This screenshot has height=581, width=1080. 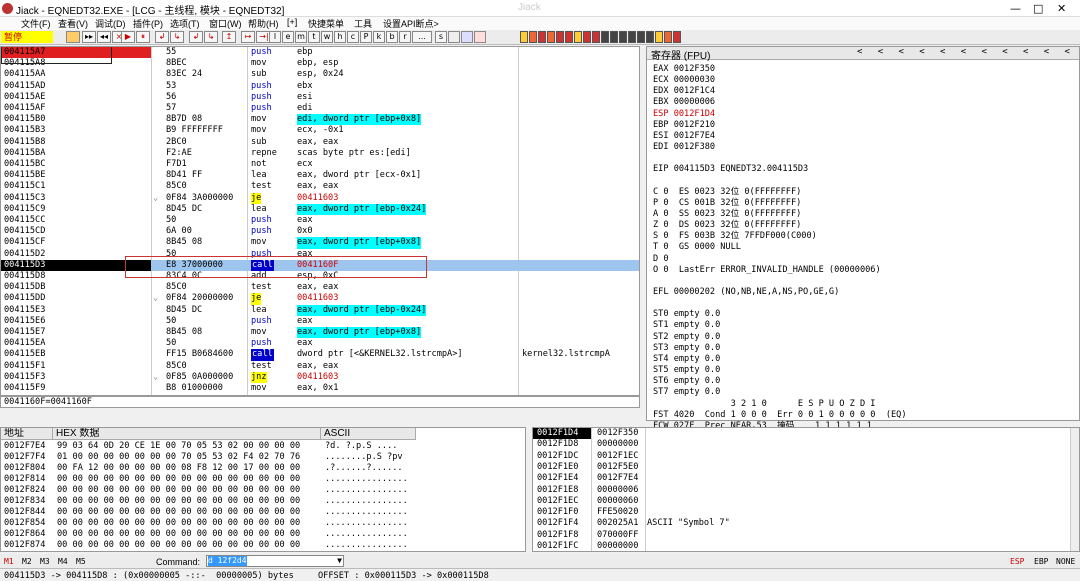 I want to click on register-line: EDX 0012F1C4, so click(x=684, y=91).